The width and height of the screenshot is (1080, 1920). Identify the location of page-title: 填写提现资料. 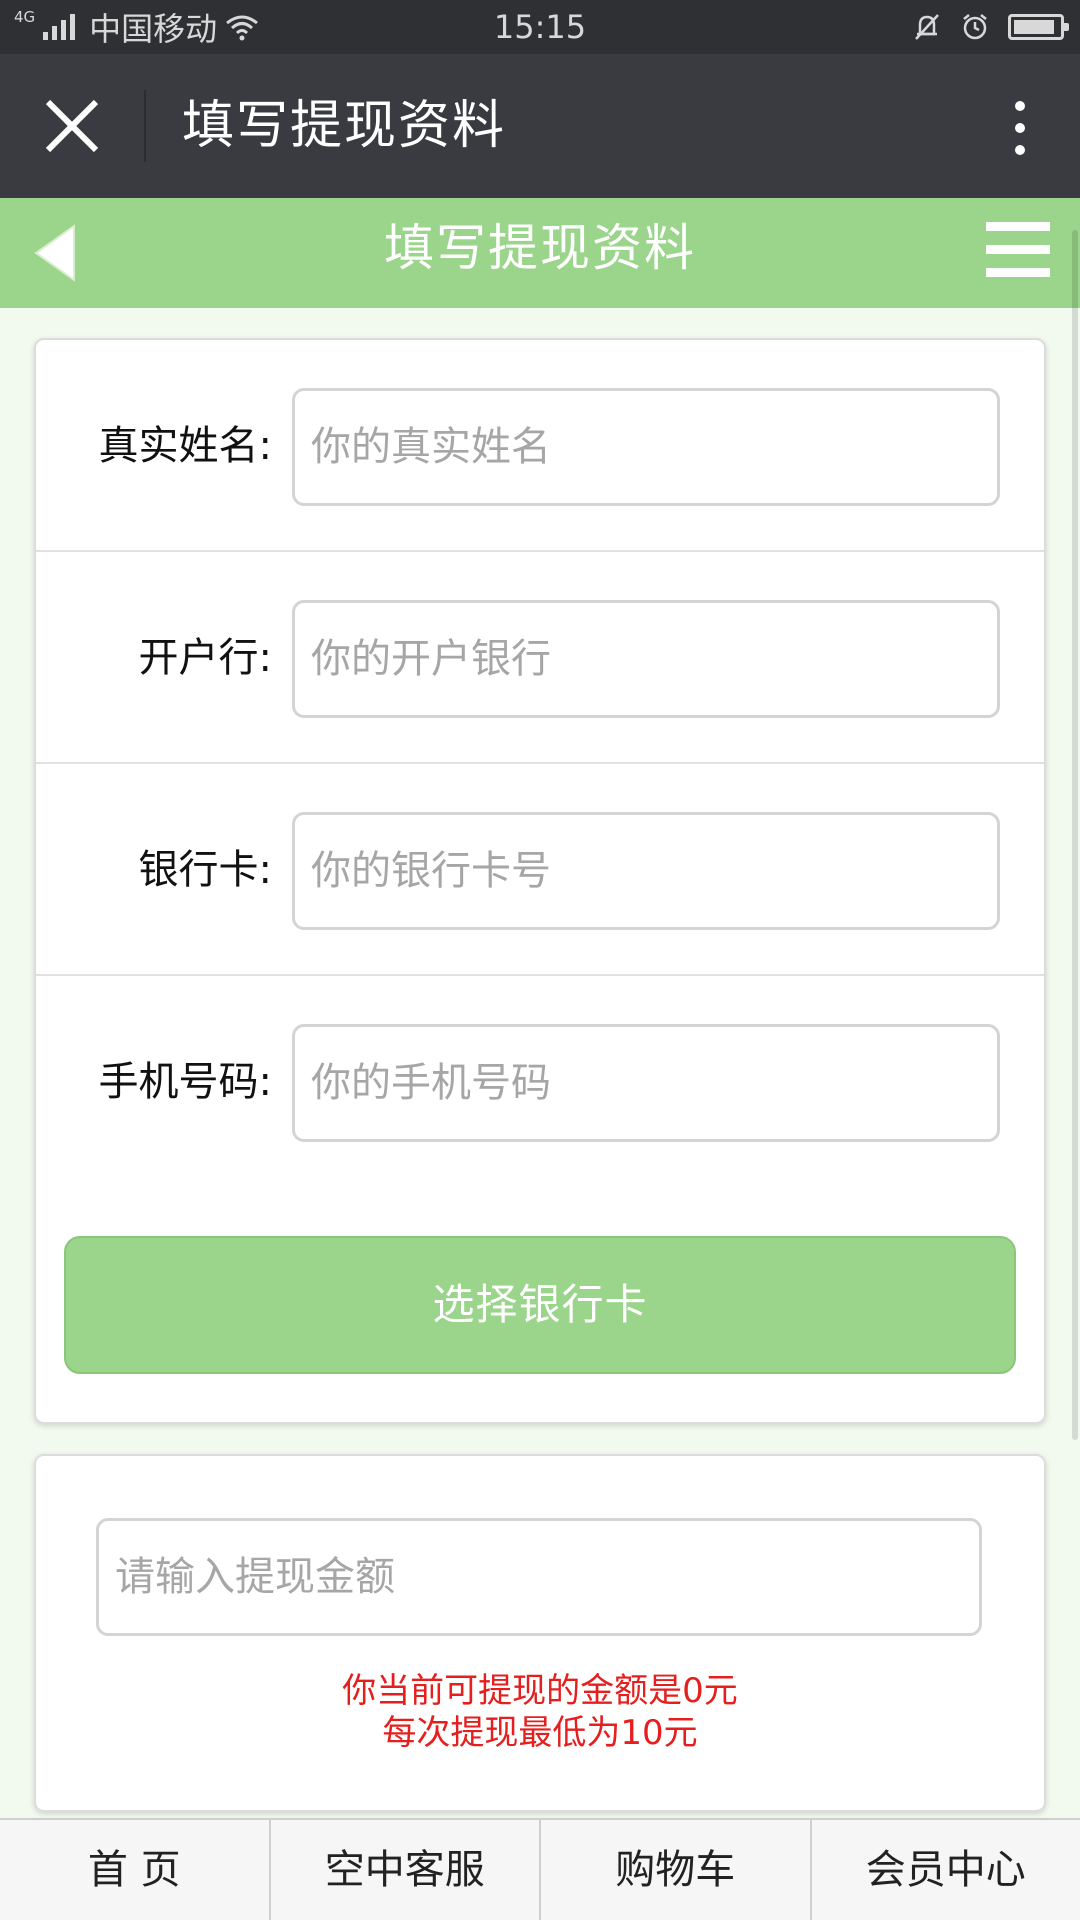
(540, 248).